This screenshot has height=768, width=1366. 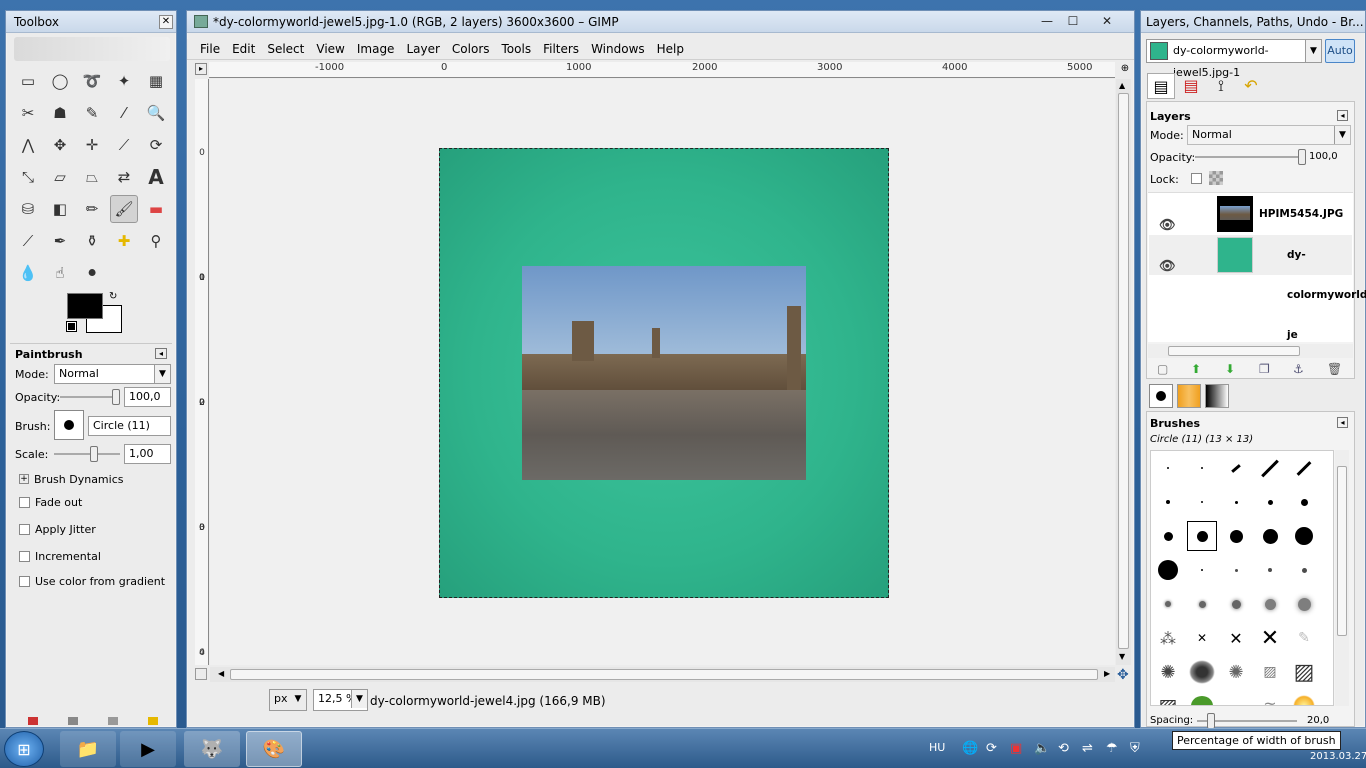 What do you see at coordinates (28, 177) in the screenshot?
I see `scale-icon: ⤡` at bounding box center [28, 177].